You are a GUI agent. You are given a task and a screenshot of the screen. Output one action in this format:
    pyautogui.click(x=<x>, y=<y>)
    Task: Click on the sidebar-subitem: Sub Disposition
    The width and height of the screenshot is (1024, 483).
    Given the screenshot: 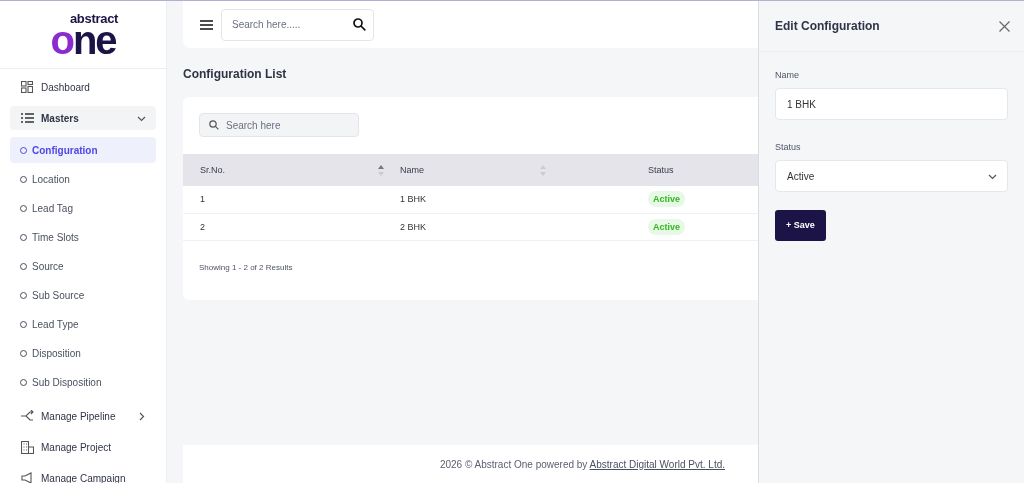 What is the action you would take?
    pyautogui.click(x=83, y=382)
    